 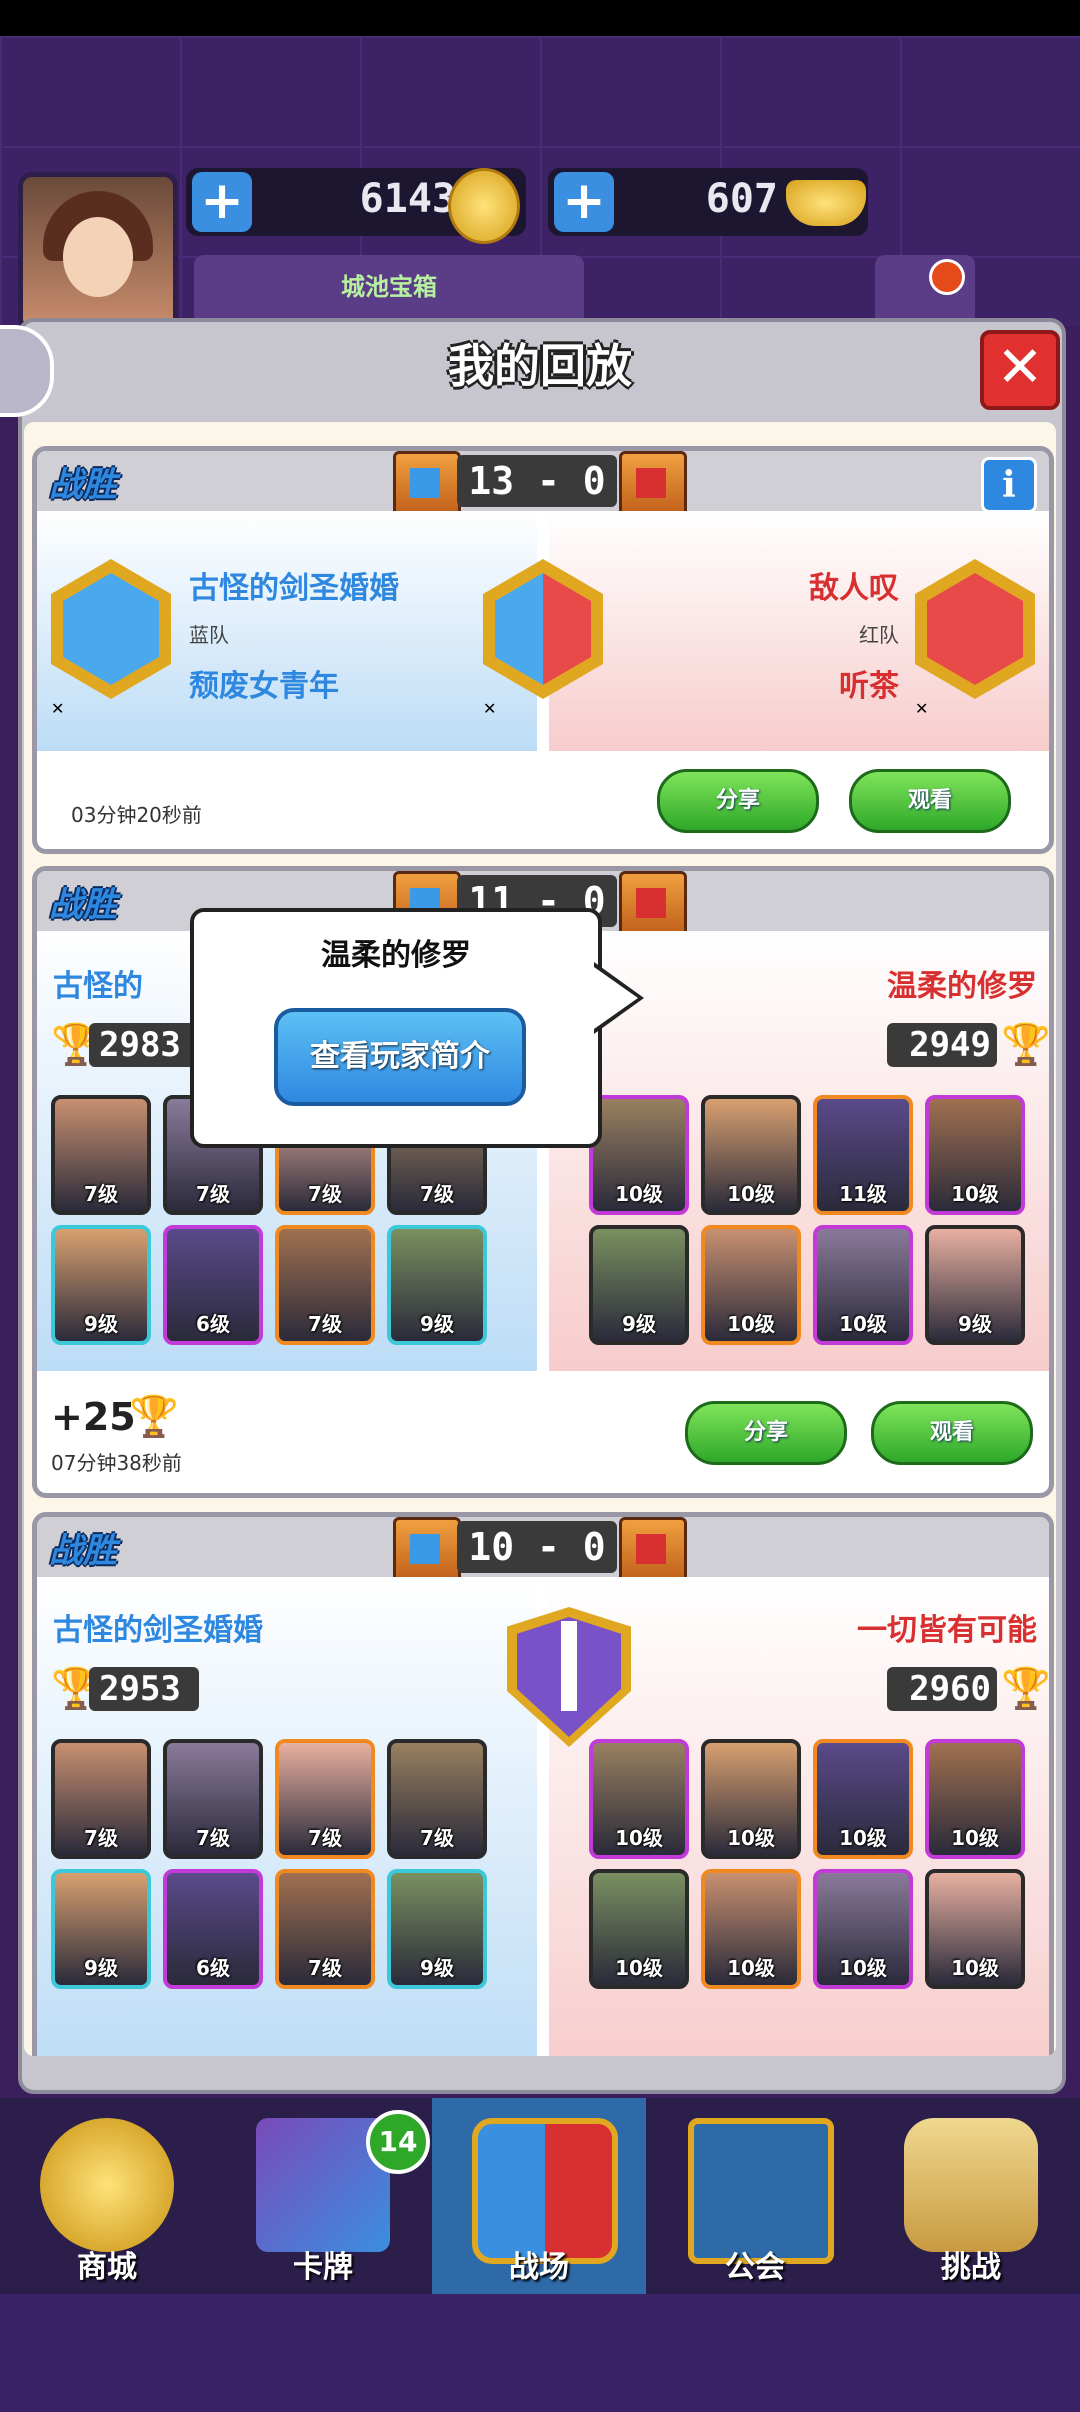 I want to click on settings-gear-icon, so click(x=925, y=290).